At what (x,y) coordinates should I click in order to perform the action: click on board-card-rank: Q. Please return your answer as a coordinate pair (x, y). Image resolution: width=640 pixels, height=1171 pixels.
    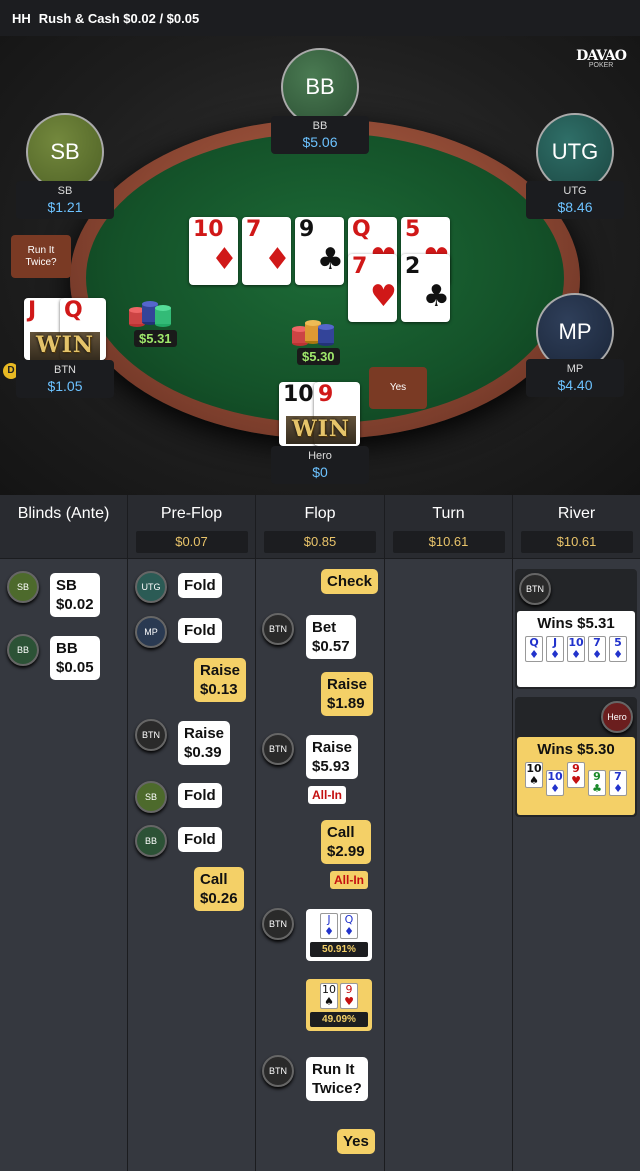
    Looking at the image, I should click on (361, 229).